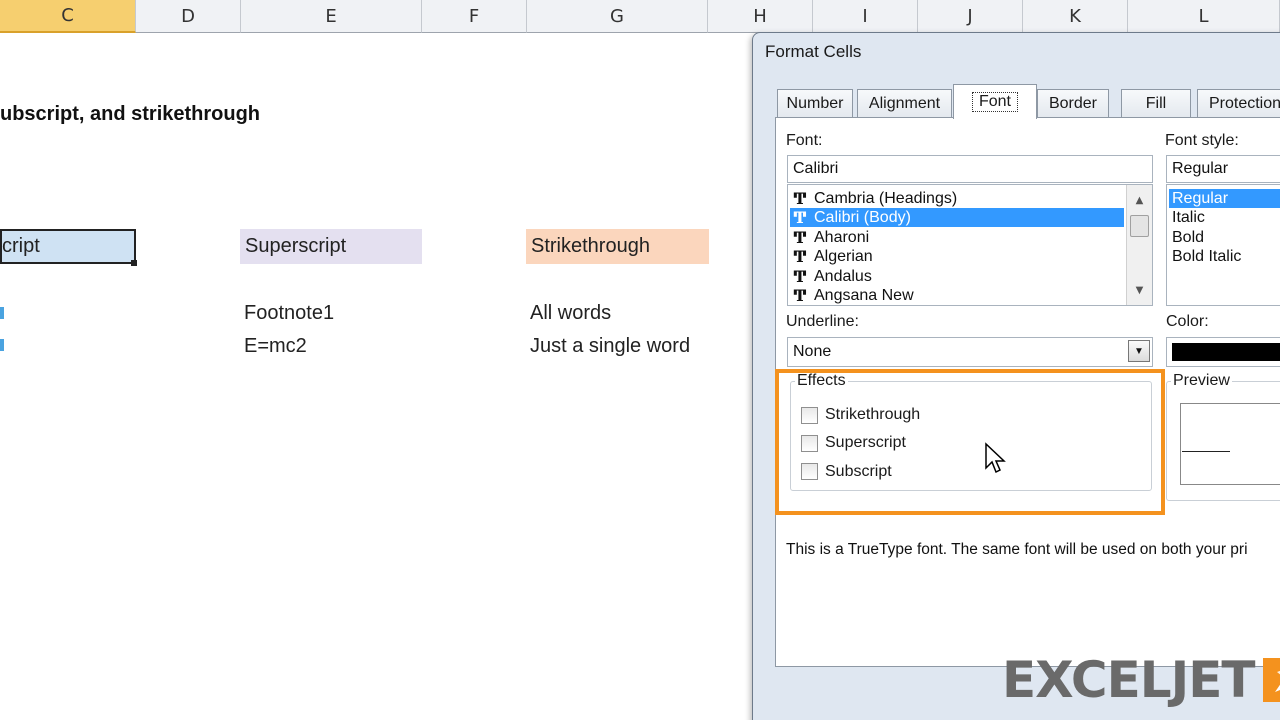  I want to click on tab-label: Number, so click(815, 103).